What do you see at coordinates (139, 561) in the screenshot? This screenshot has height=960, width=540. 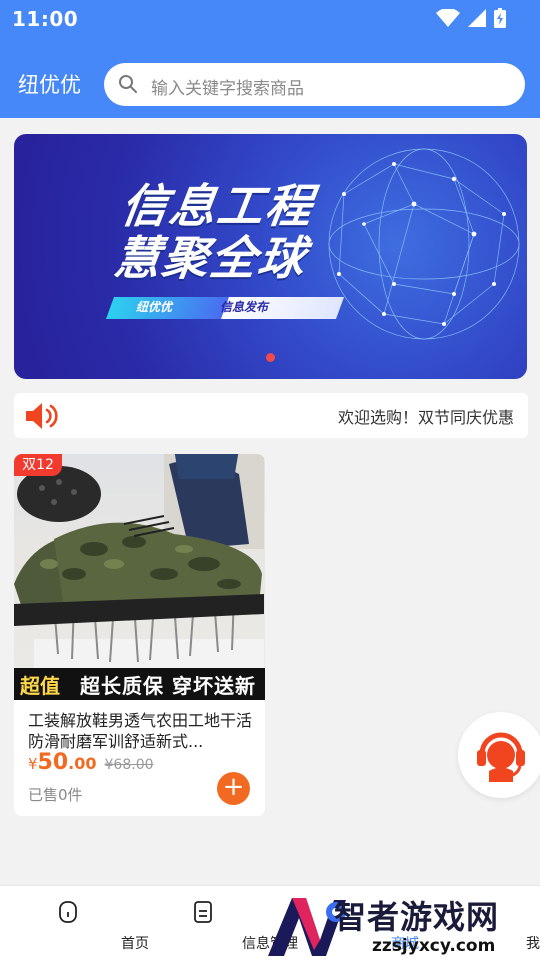 I see `shoe-illustration` at bounding box center [139, 561].